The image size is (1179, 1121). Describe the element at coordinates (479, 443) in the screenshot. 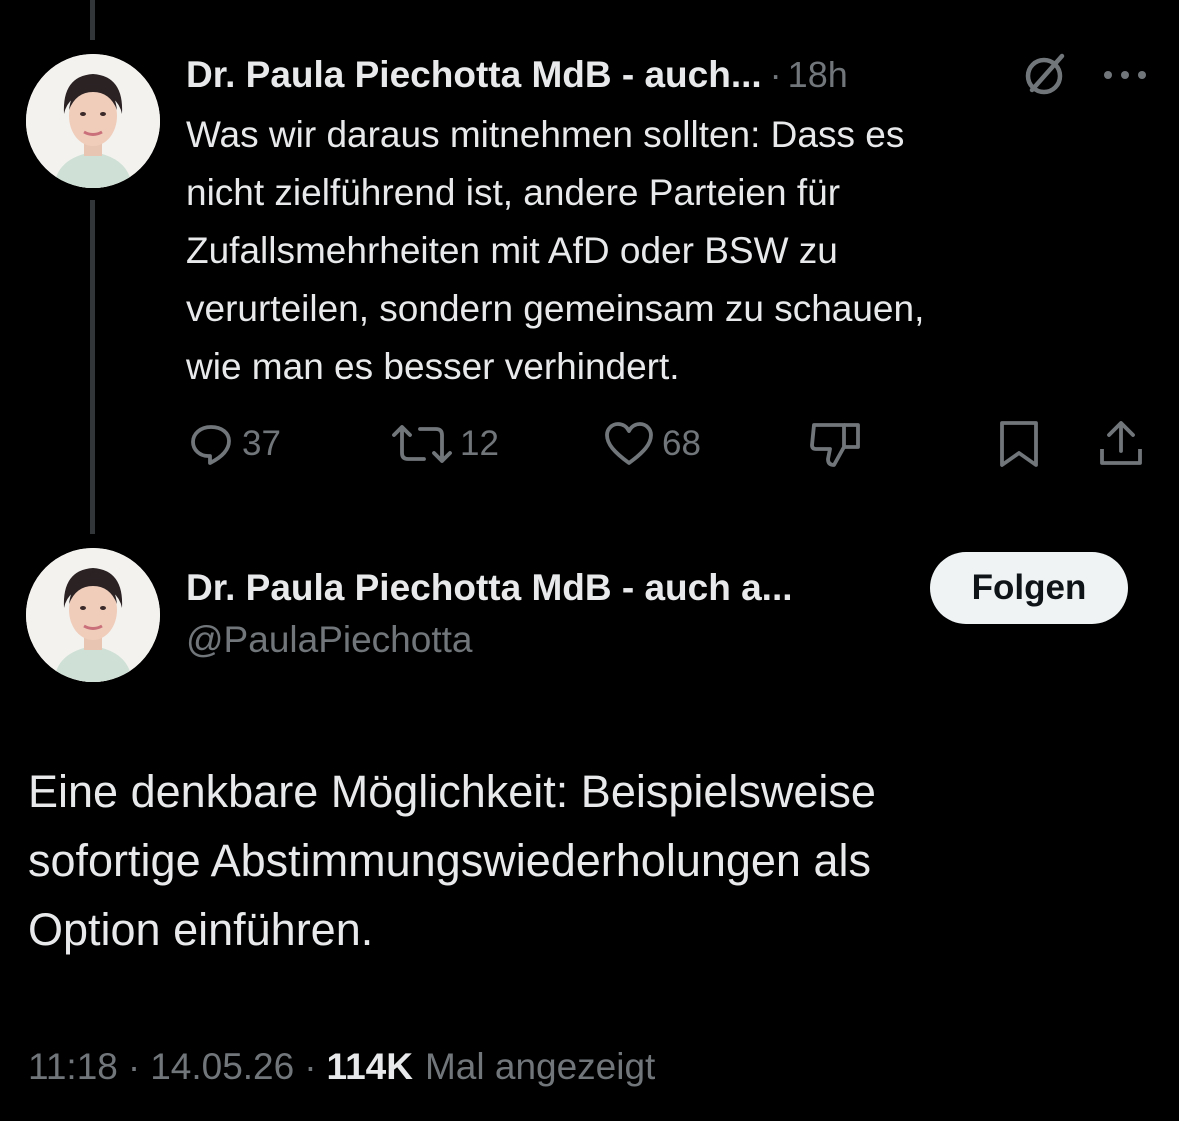

I see `retweet-count: 12` at that location.